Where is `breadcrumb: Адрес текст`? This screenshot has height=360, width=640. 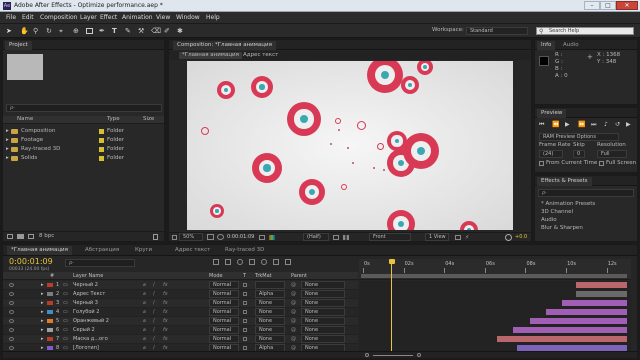
breadcrumb: Адрес текст is located at coordinates (260, 55).